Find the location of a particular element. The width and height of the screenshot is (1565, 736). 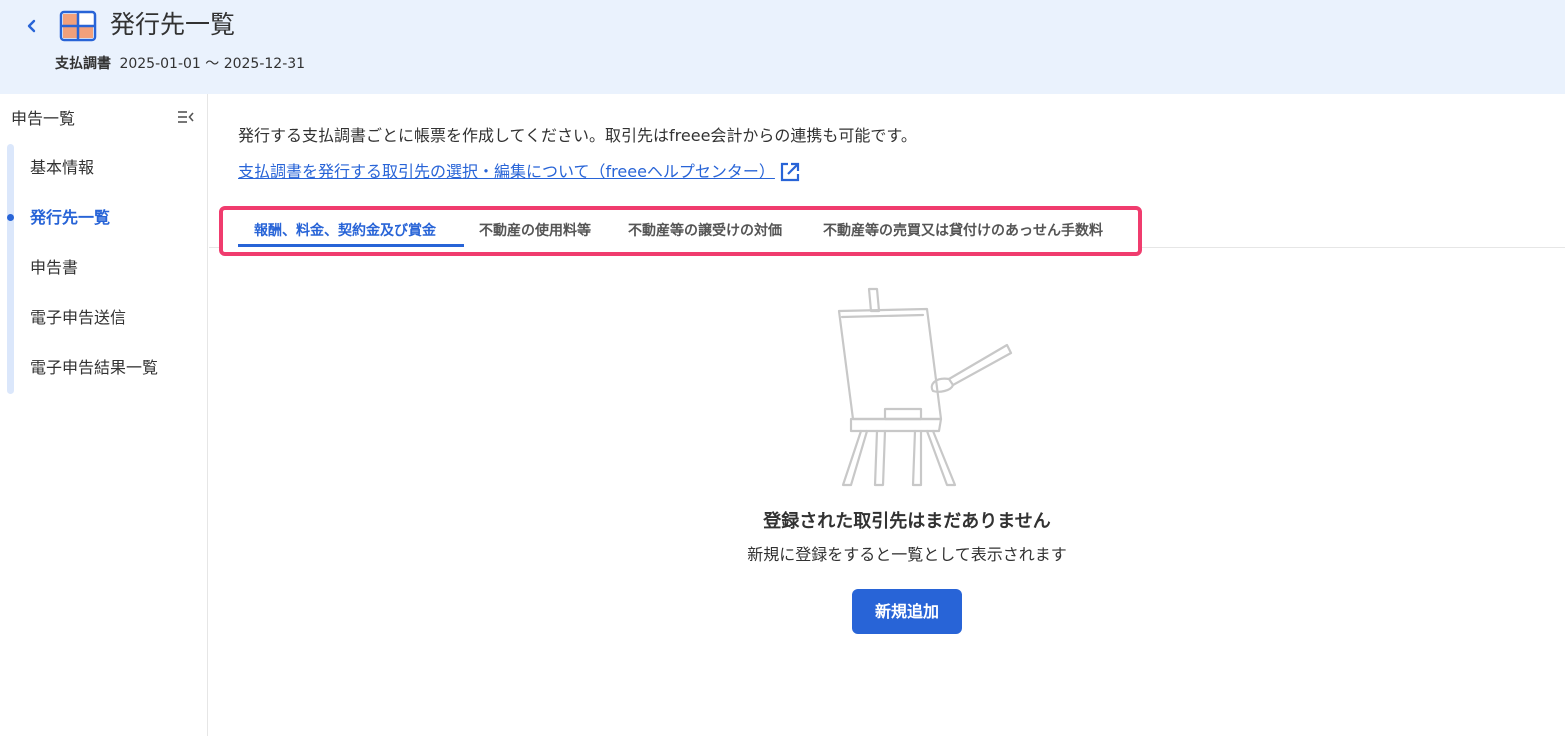

page-title: 発行先一覧 is located at coordinates (173, 24).